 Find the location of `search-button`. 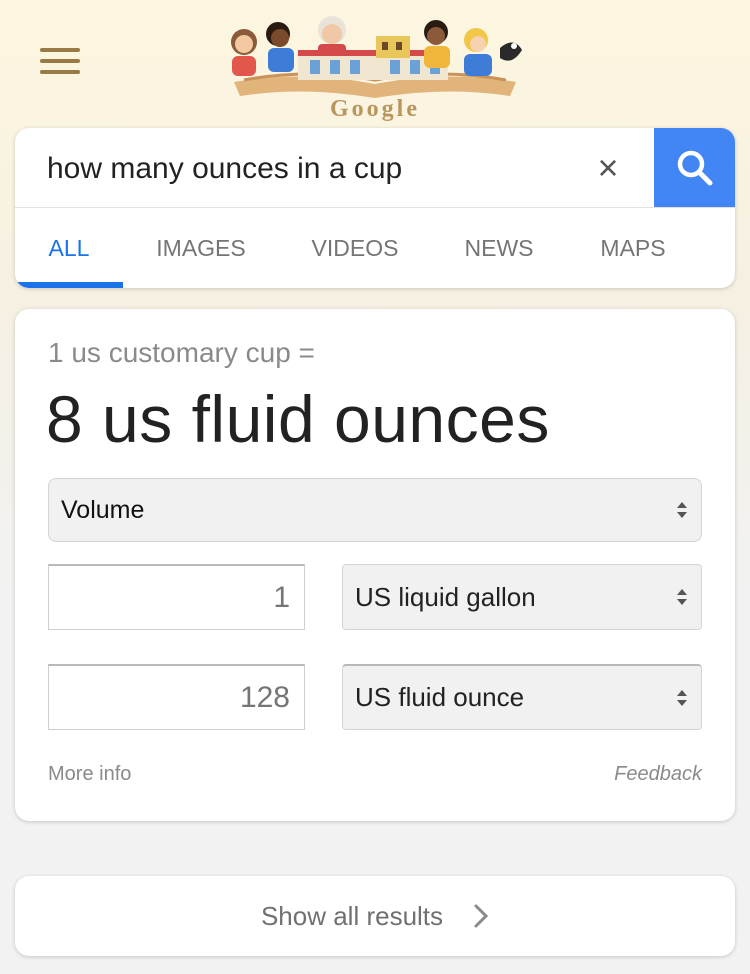

search-button is located at coordinates (694, 168).